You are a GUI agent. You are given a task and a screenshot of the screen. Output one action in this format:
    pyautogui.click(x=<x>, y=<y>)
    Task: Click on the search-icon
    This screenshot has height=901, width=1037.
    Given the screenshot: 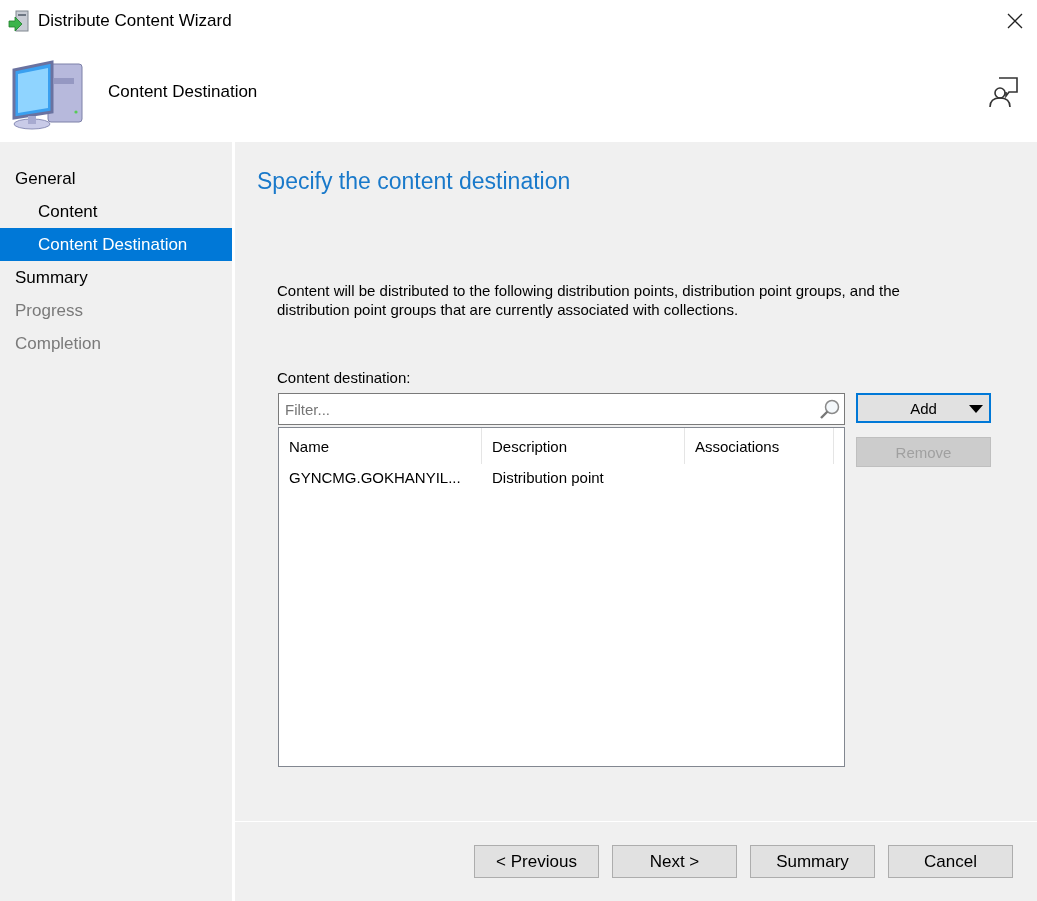 What is the action you would take?
    pyautogui.click(x=830, y=409)
    